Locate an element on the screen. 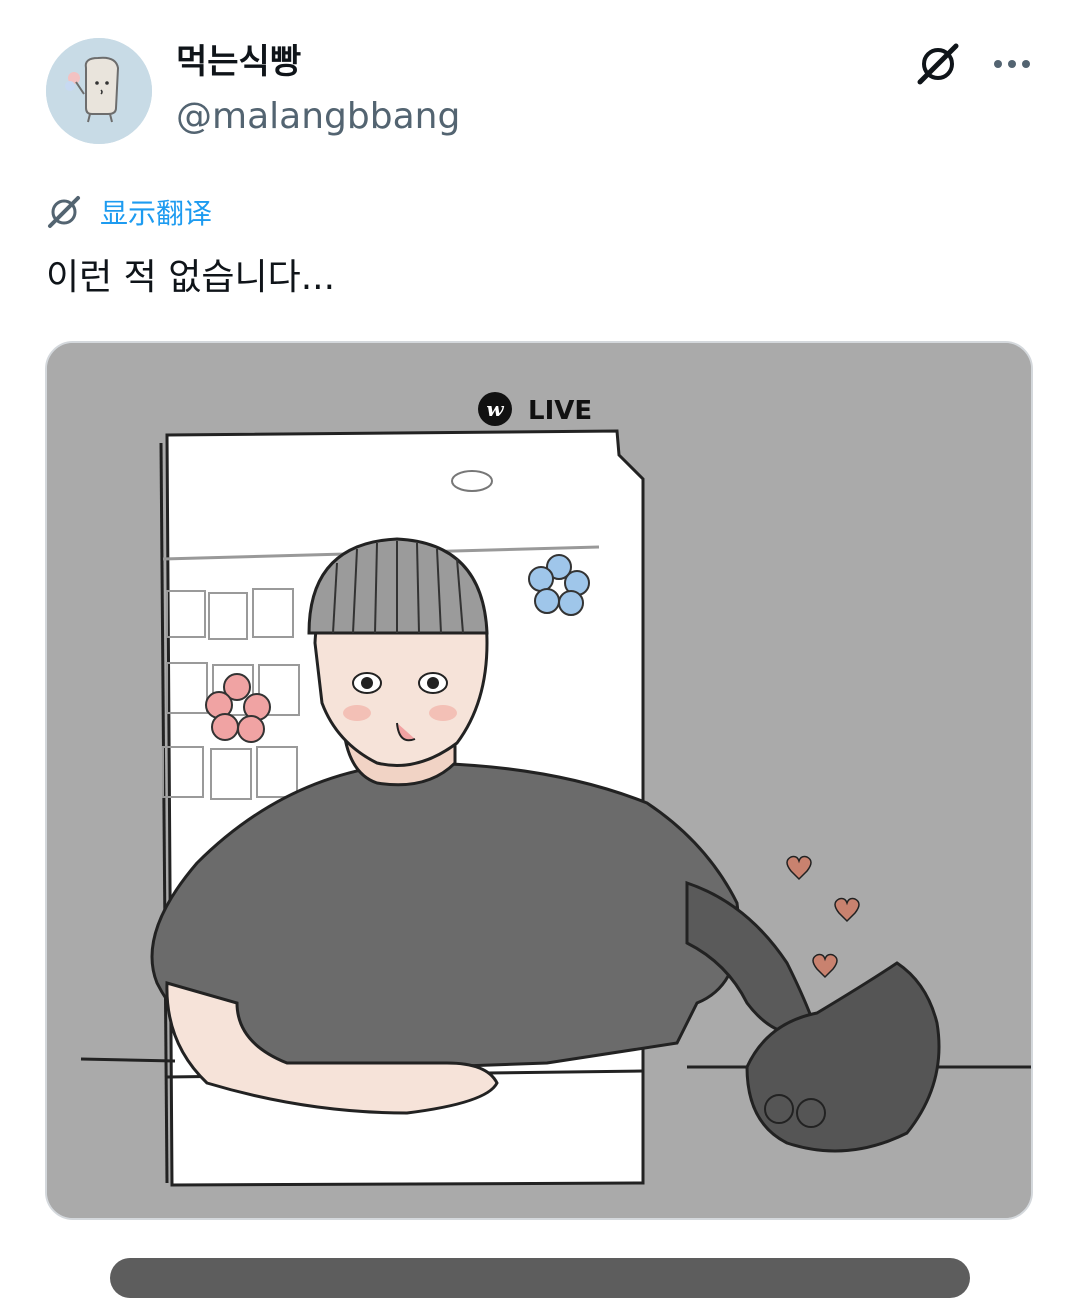 This screenshot has width=1080, height=1298. bread-avatar-icon is located at coordinates (99, 91).